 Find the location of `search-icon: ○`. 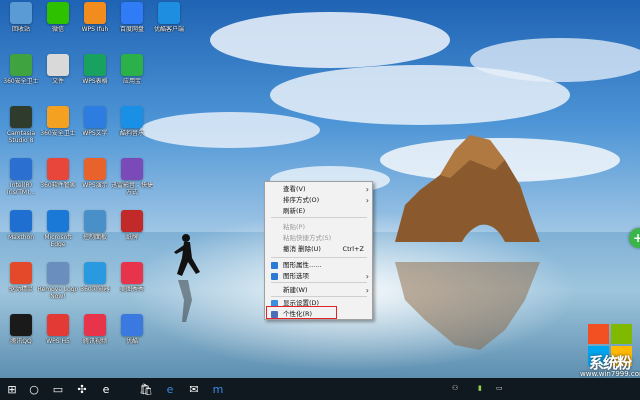

search-icon: ○ is located at coordinates (34, 389).